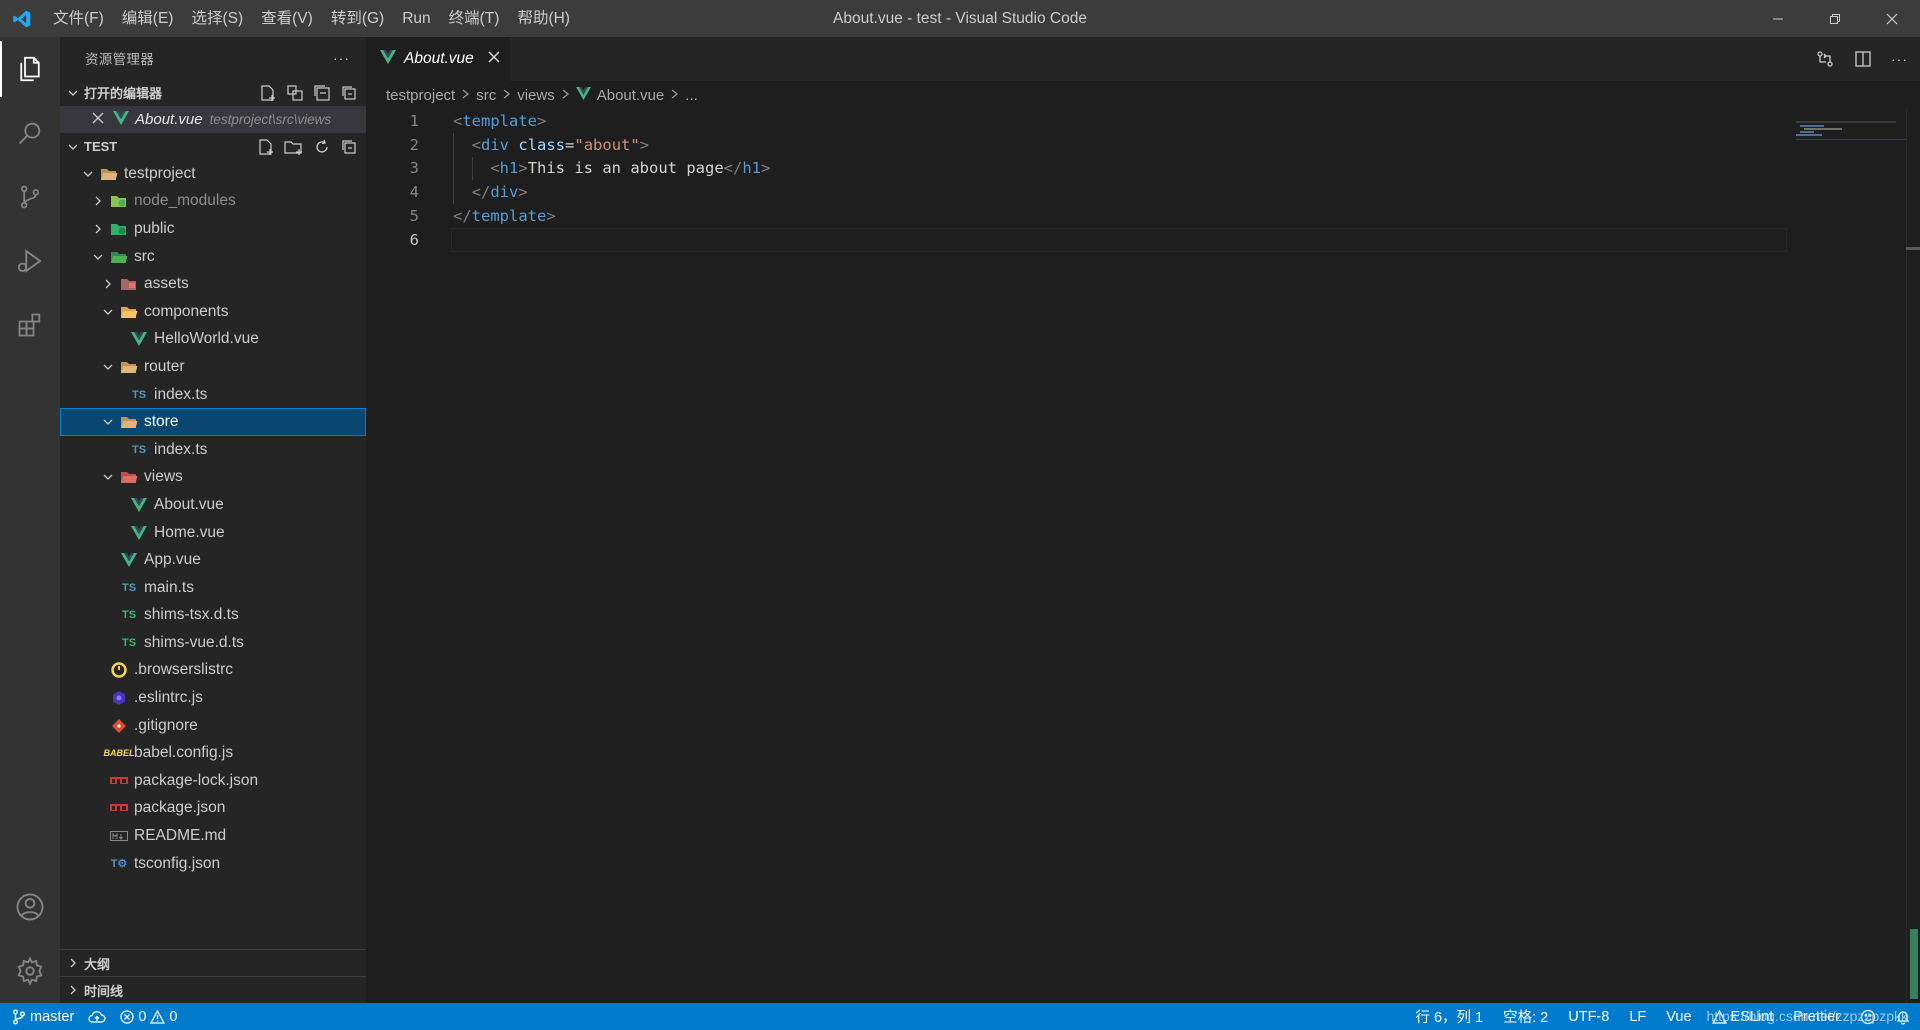  I want to click on minimize-button, so click(1777, 18).